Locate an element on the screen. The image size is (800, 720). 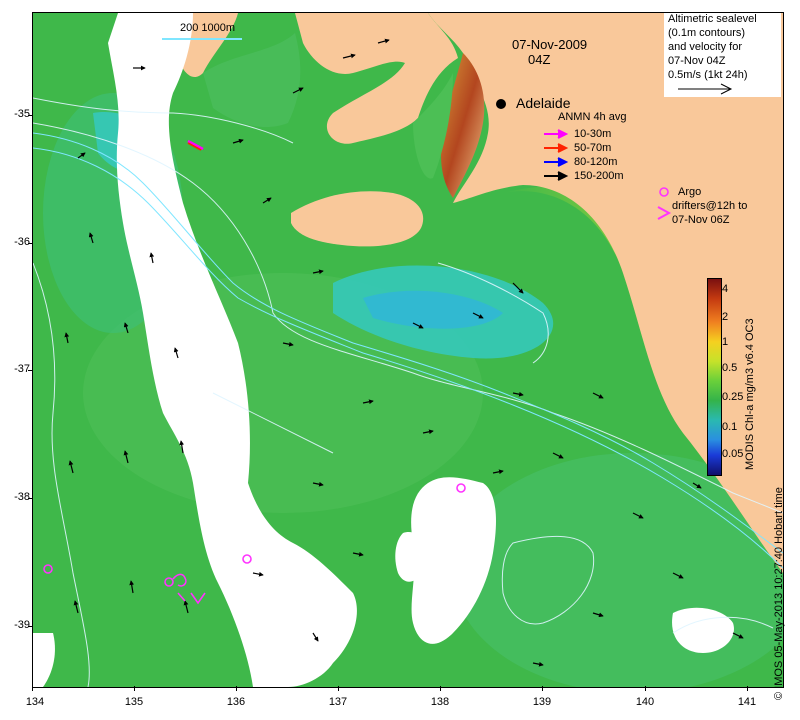
colorbar-tick: 0.25 is located at coordinates (733, 397).